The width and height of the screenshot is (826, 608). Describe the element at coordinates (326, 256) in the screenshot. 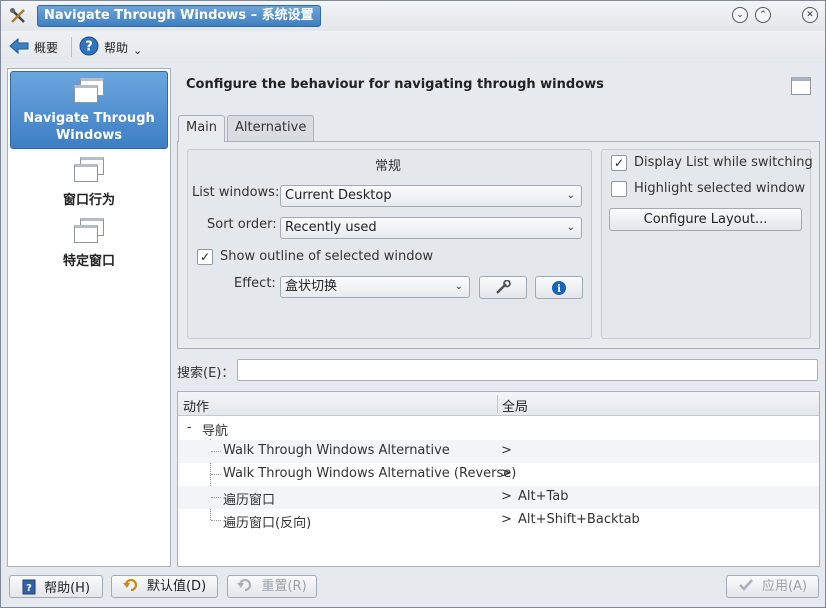

I see `show-outline-label: Show outline of selected window` at that location.